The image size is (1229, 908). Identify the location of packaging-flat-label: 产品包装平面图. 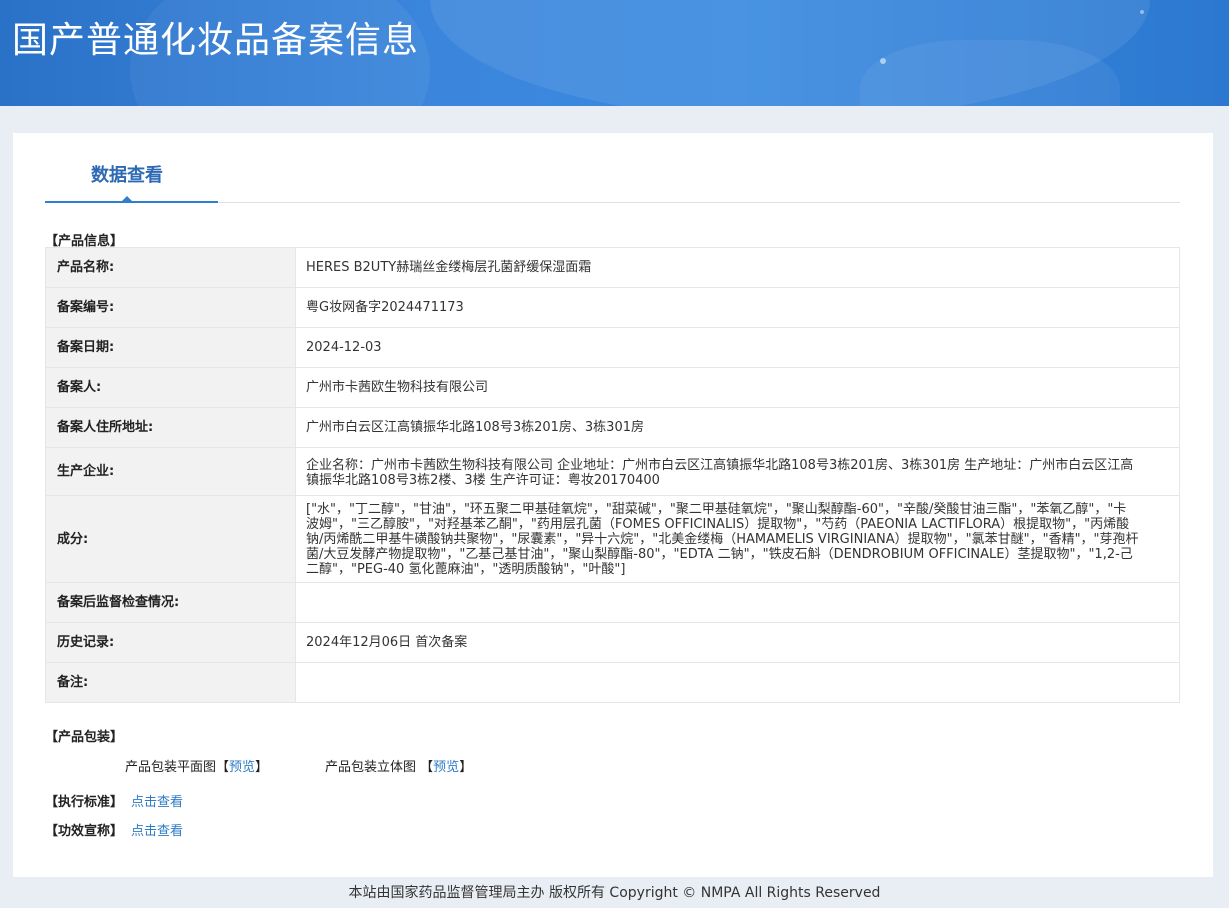
(171, 767).